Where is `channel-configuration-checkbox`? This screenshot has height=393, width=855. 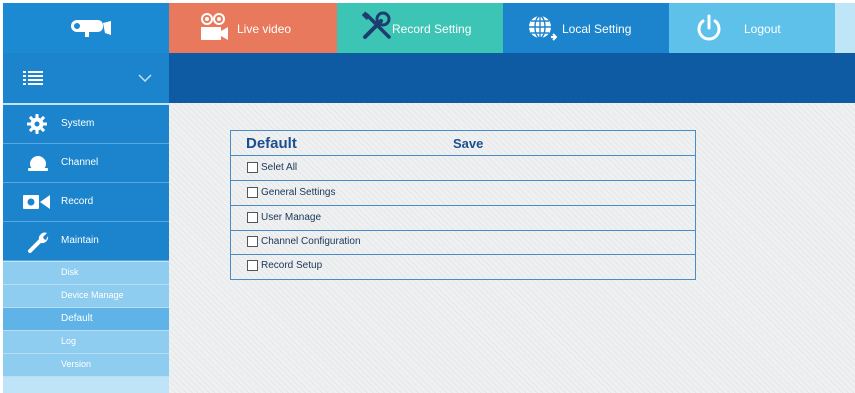 channel-configuration-checkbox is located at coordinates (252, 241).